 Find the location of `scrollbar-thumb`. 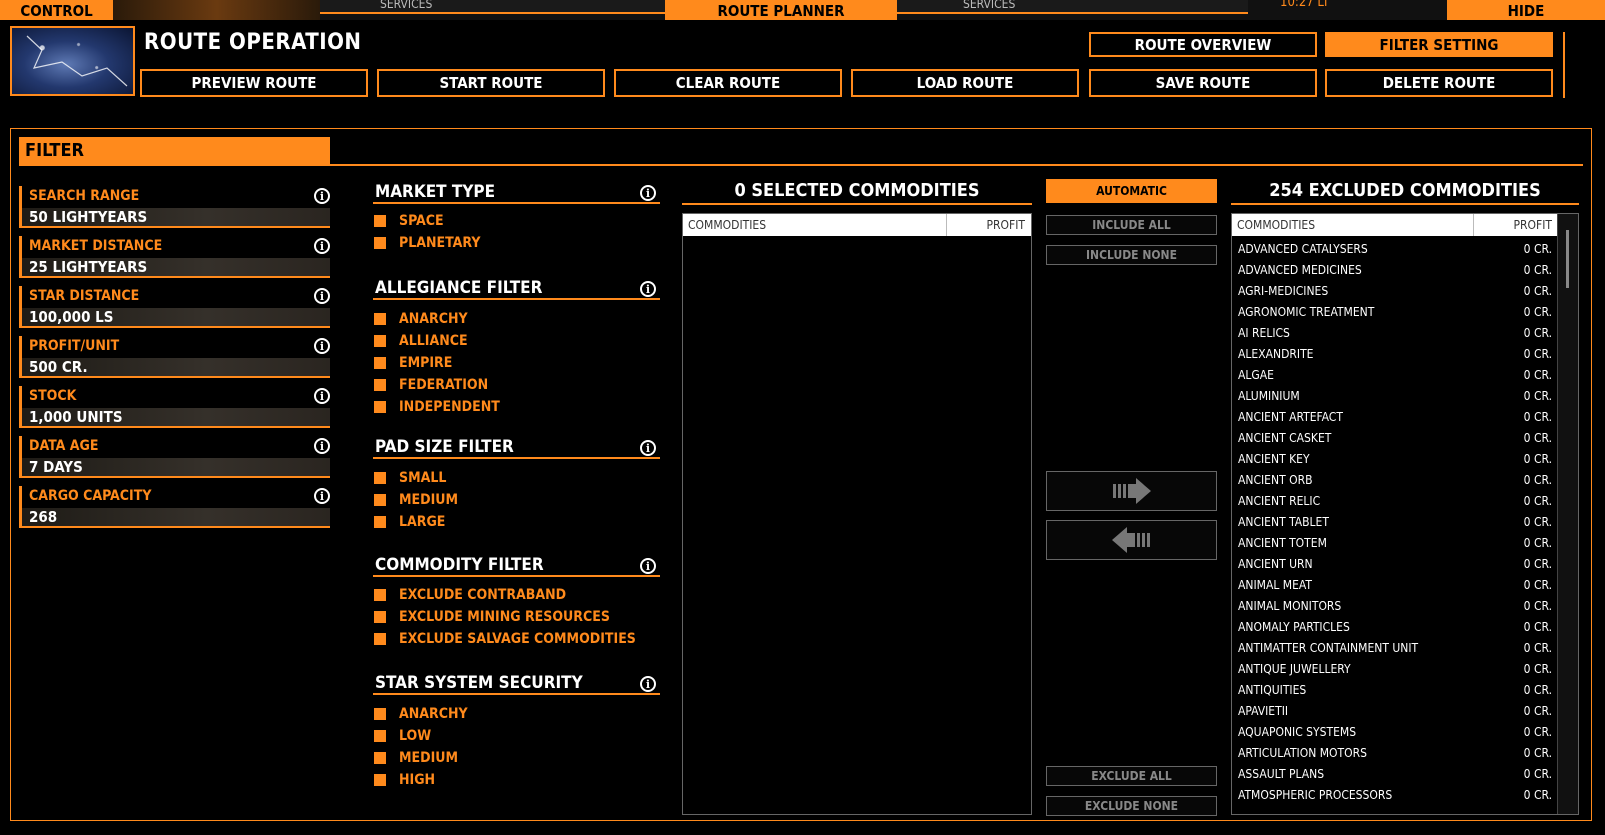

scrollbar-thumb is located at coordinates (1567, 259).